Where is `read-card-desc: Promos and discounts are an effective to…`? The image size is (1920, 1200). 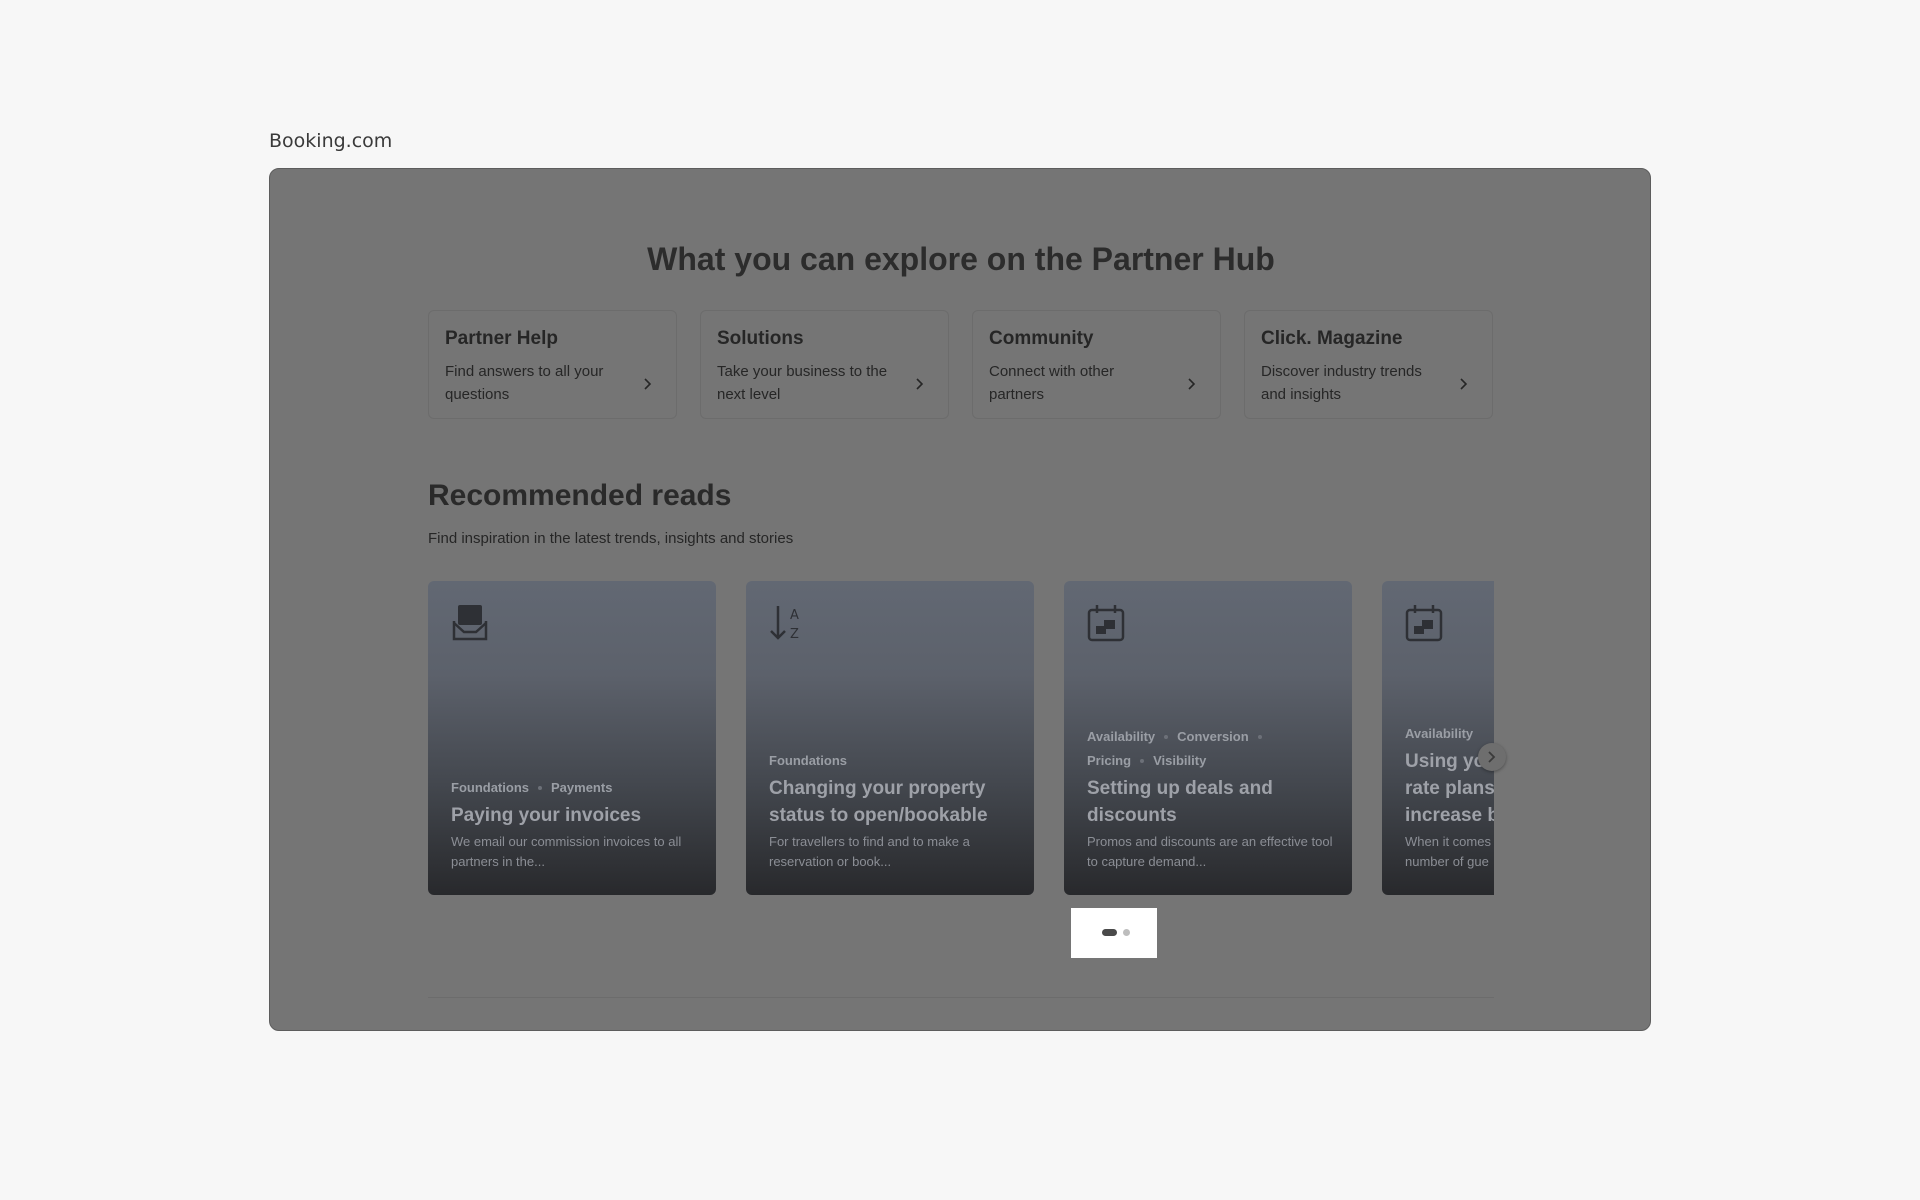
read-card-desc: Promos and discounts are an effective to… is located at coordinates (1210, 851).